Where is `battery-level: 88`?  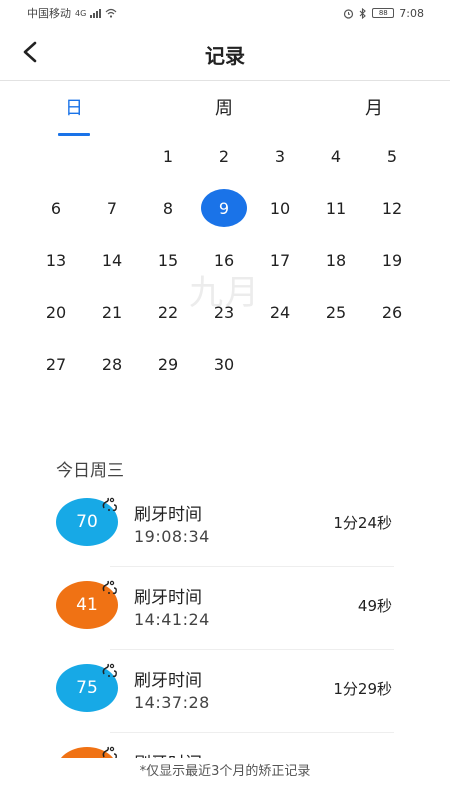
battery-level: 88 is located at coordinates (383, 13).